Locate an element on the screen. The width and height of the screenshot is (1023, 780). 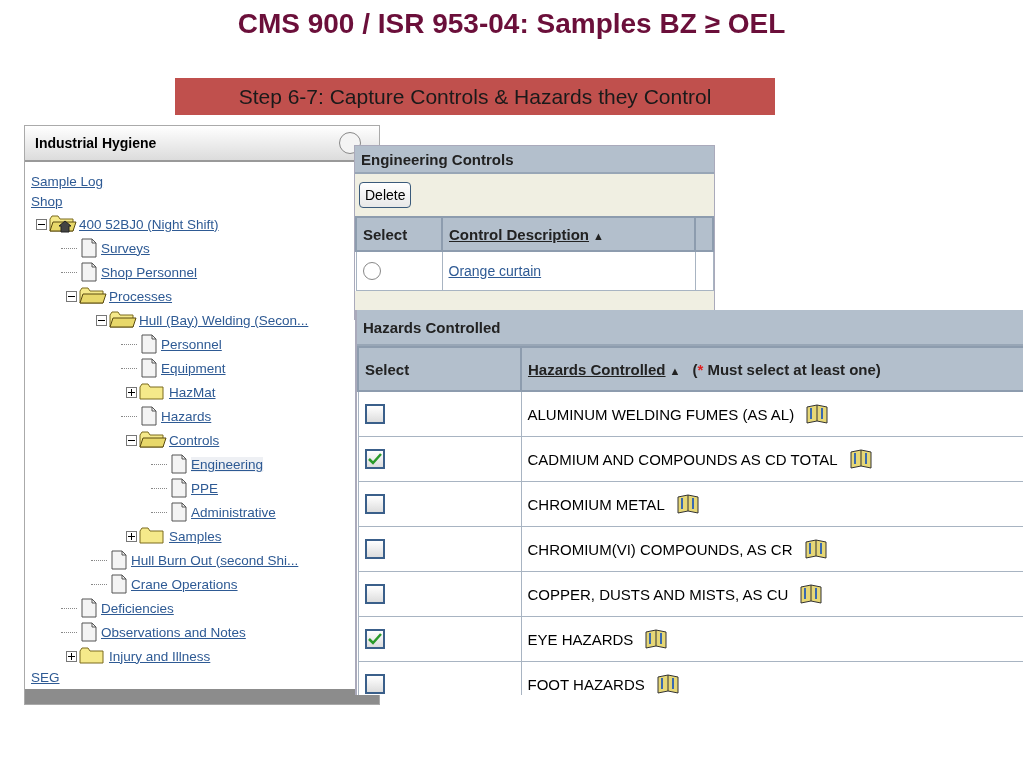
tree-link: Injury and Illness is located at coordinates (160, 656).